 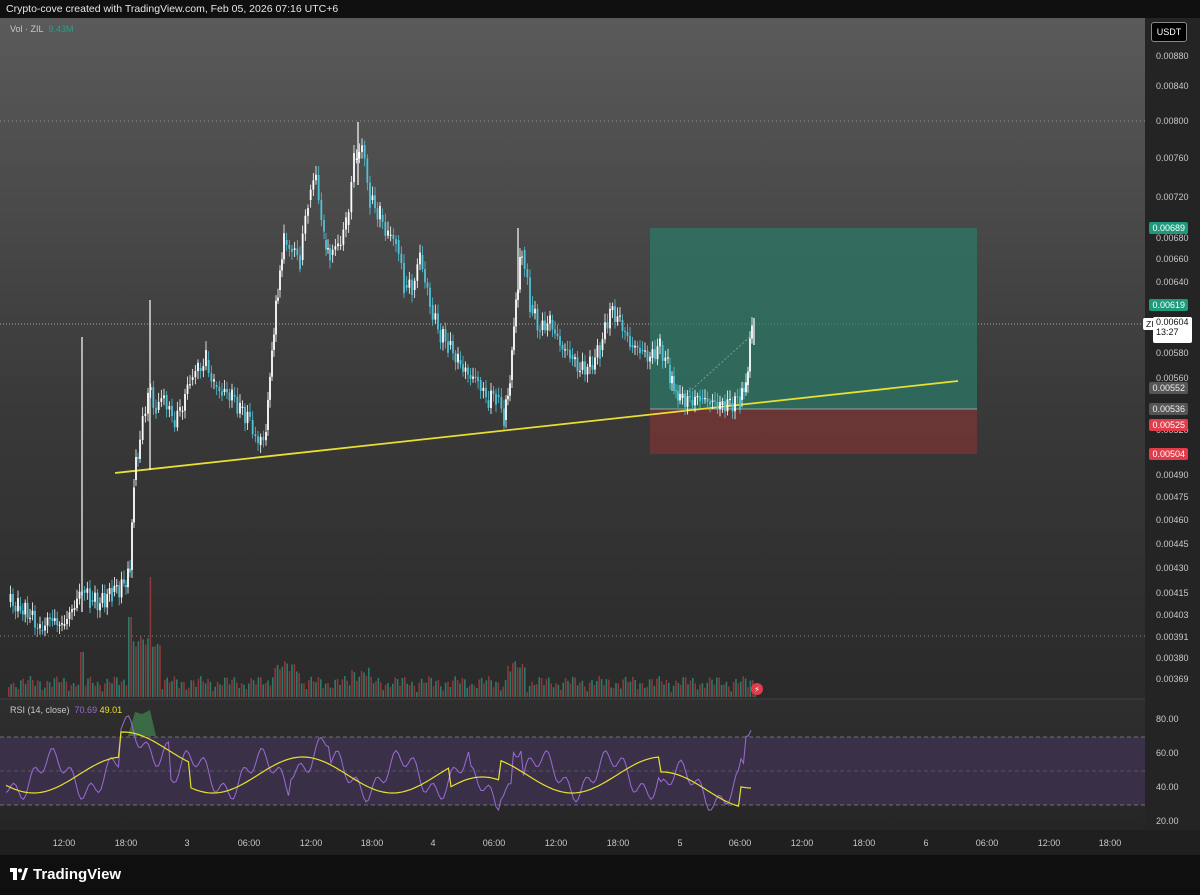 I want to click on tradingview-logo: TradingView, so click(x=65, y=874).